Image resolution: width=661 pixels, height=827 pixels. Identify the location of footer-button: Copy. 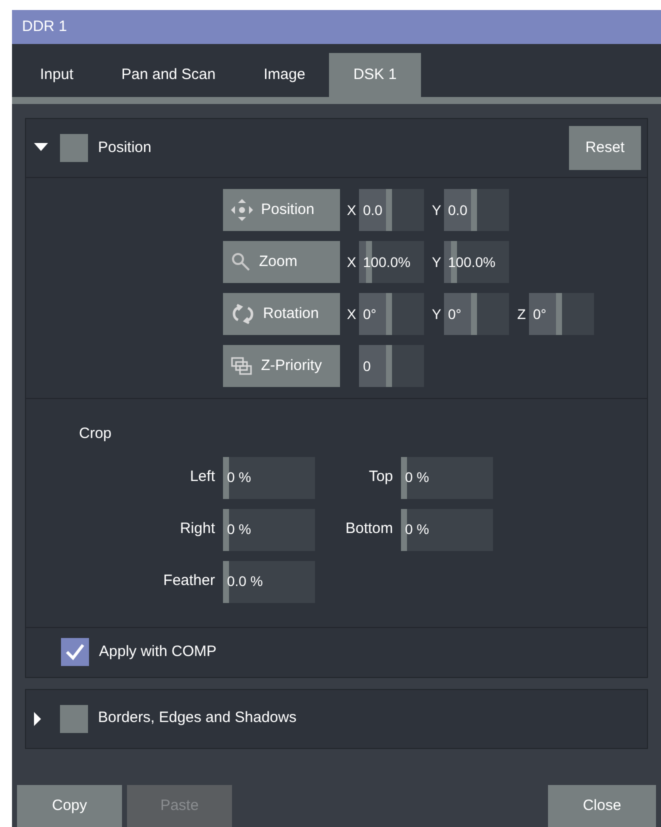
(69, 806).